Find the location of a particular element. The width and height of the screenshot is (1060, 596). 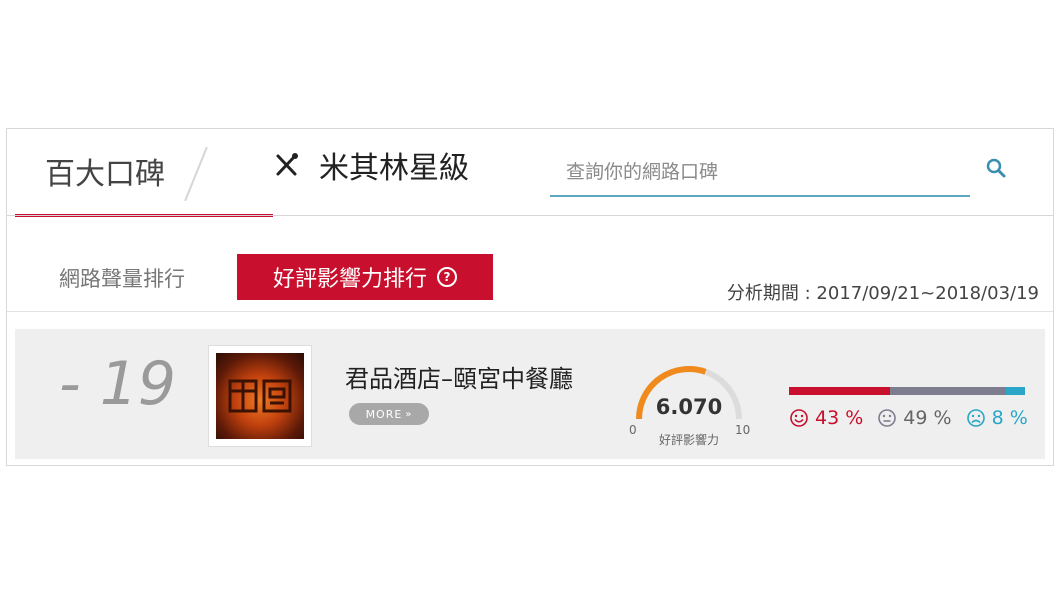

more-button: MORE » is located at coordinates (389, 414).